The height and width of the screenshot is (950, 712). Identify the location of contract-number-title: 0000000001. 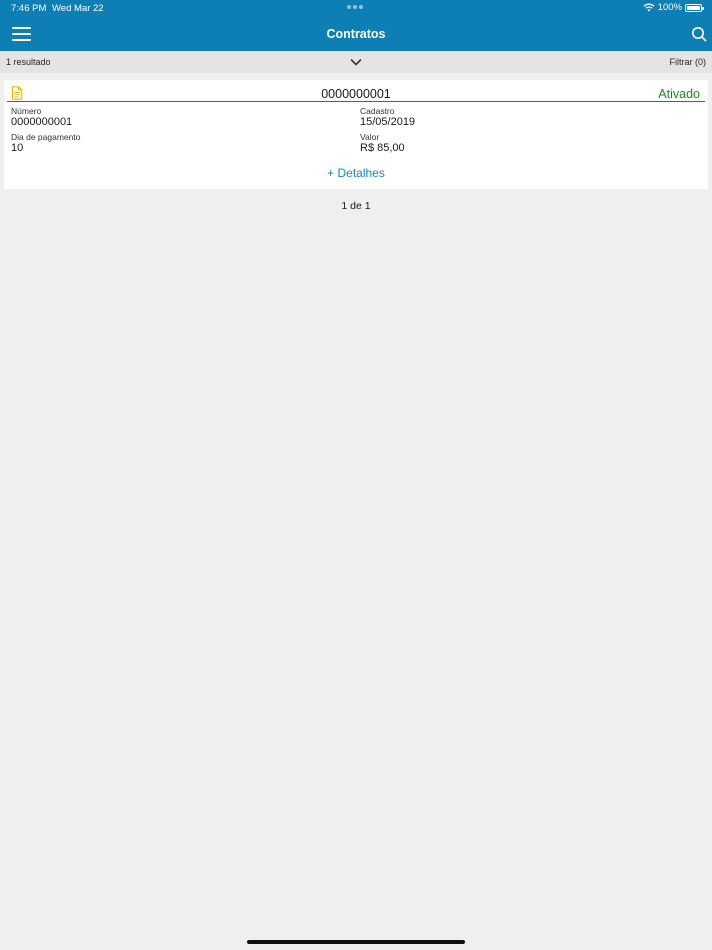
(356, 94).